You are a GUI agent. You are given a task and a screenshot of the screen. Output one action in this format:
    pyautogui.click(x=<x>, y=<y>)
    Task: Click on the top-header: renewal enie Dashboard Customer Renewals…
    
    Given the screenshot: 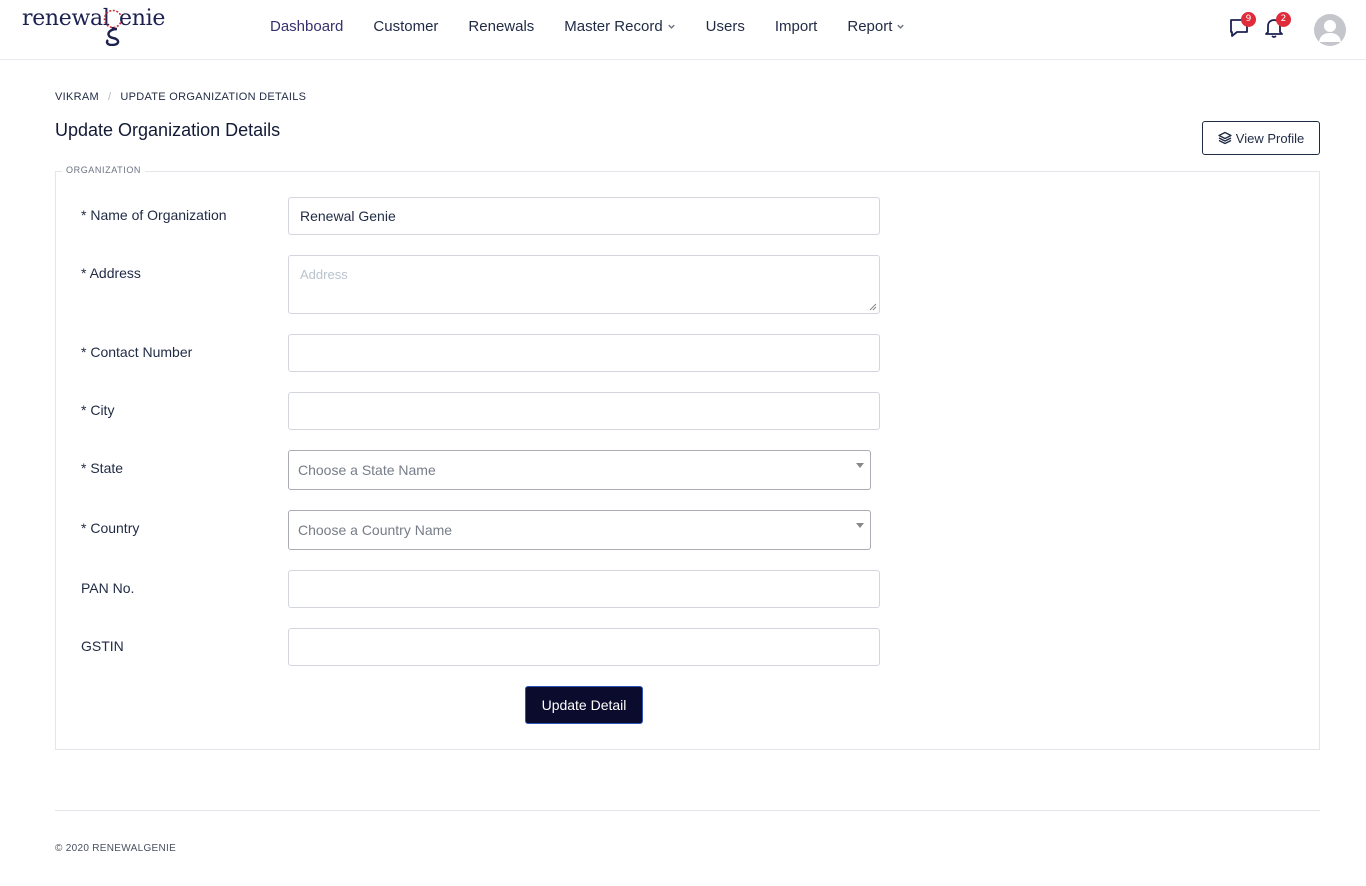 What is the action you would take?
    pyautogui.click(x=683, y=30)
    